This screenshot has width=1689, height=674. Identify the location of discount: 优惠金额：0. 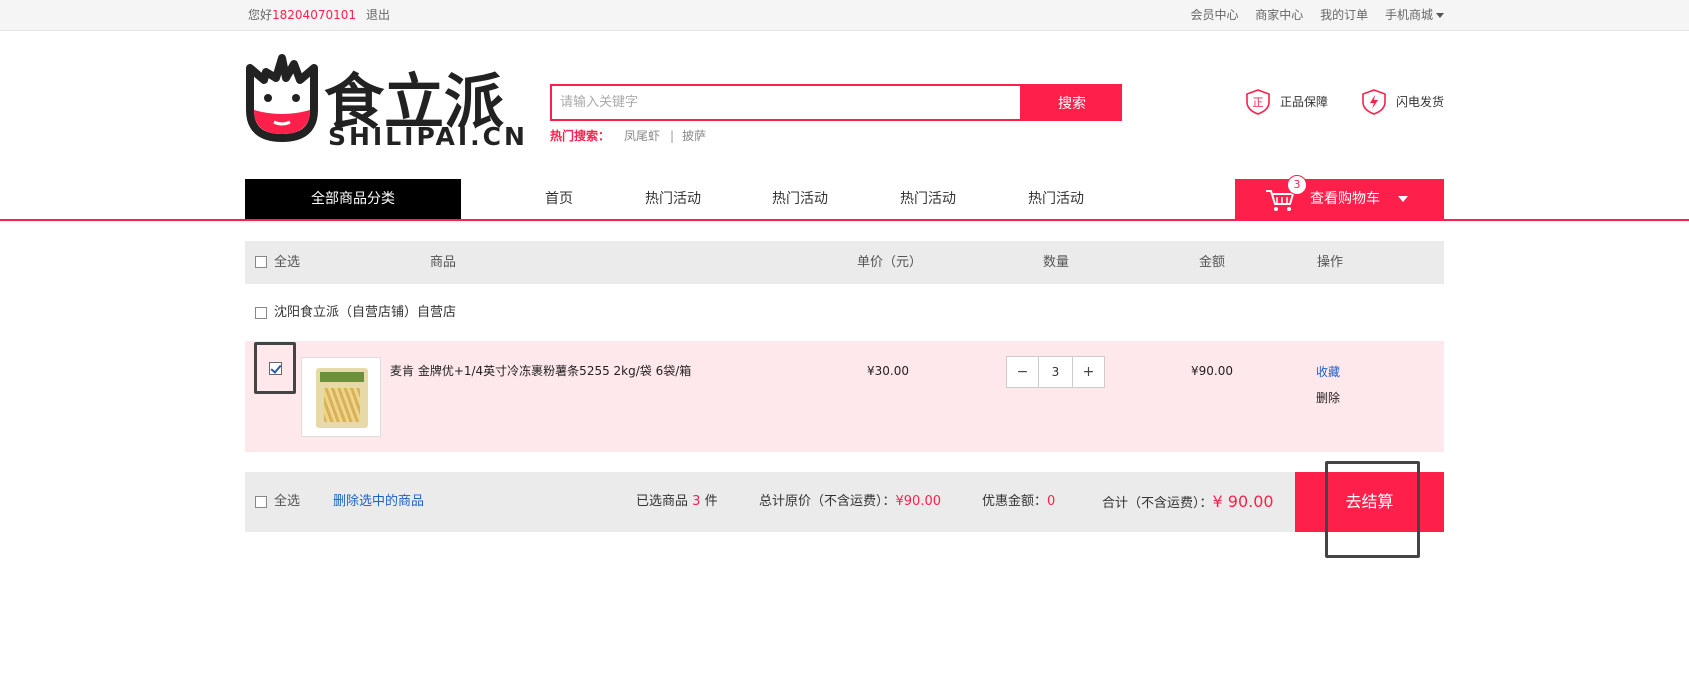
(1018, 502).